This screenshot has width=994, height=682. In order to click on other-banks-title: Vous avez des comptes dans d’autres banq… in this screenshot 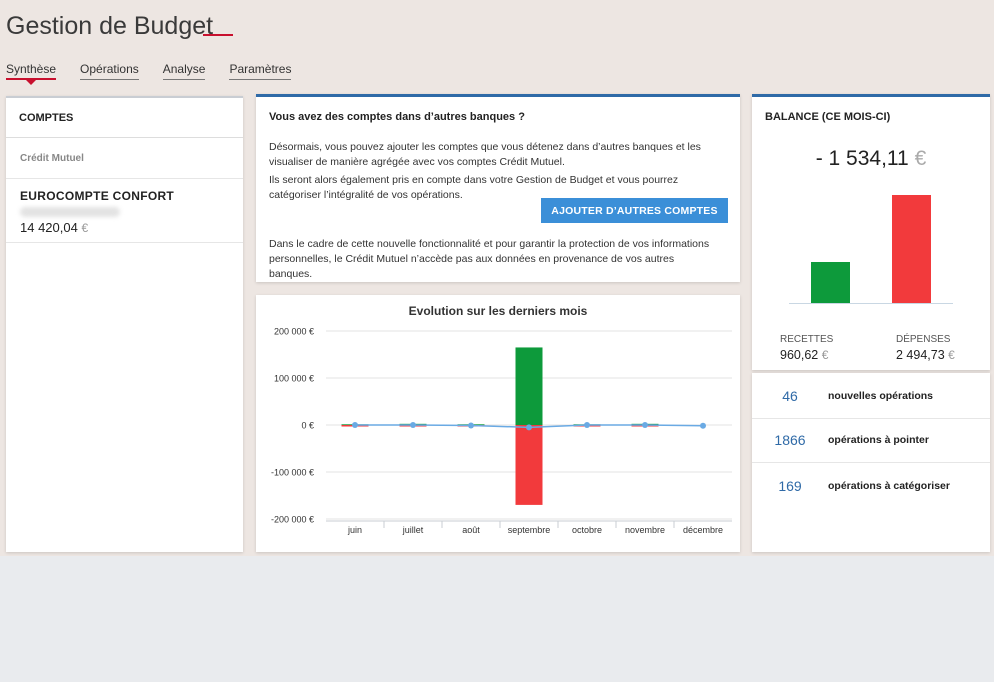, I will do `click(397, 117)`.